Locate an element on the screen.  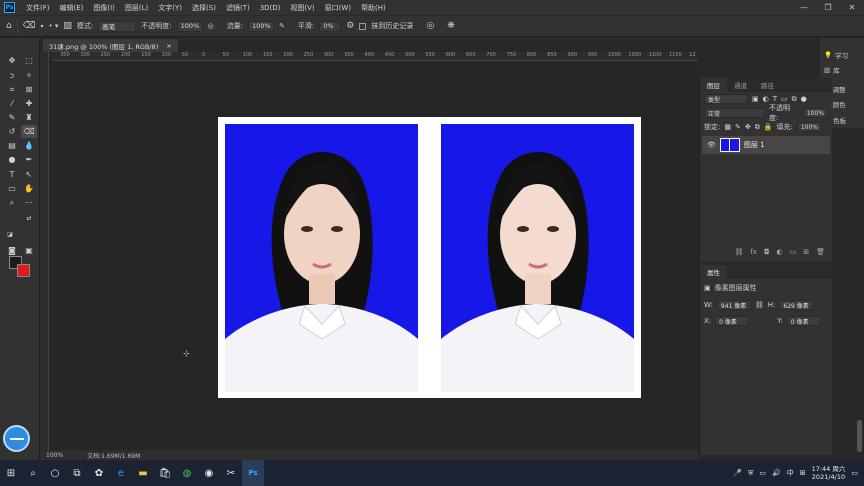
erase-history-checkbox is located at coordinates (363, 26).